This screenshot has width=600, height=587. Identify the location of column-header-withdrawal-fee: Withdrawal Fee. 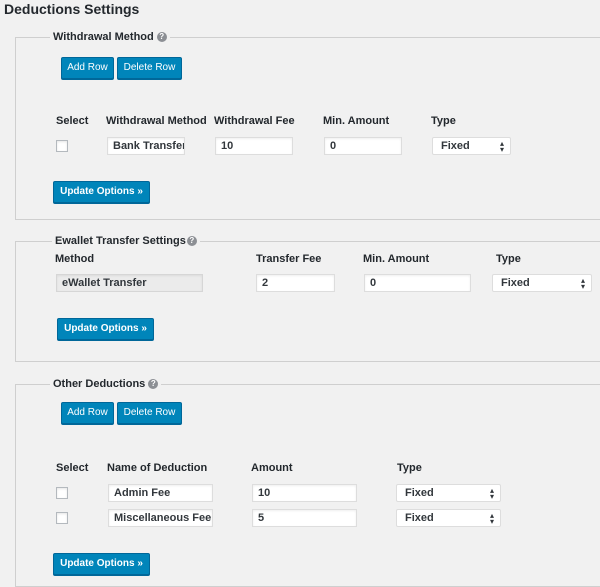
(254, 121).